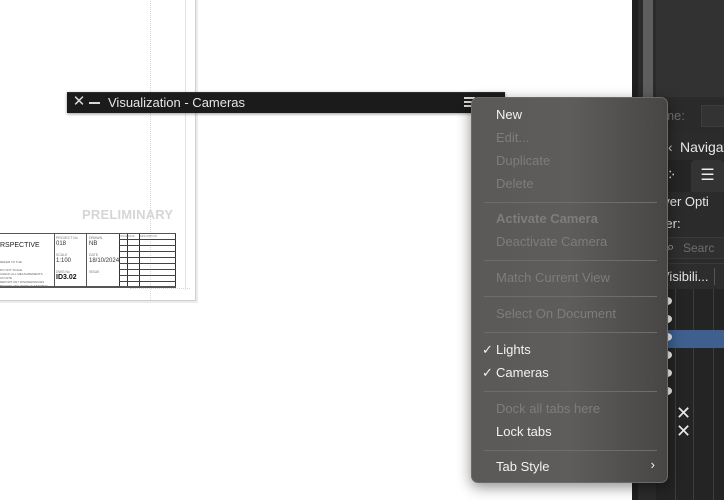 The image size is (724, 500). What do you see at coordinates (522, 467) in the screenshot?
I see `menu-item-tab-style: Tab Style` at bounding box center [522, 467].